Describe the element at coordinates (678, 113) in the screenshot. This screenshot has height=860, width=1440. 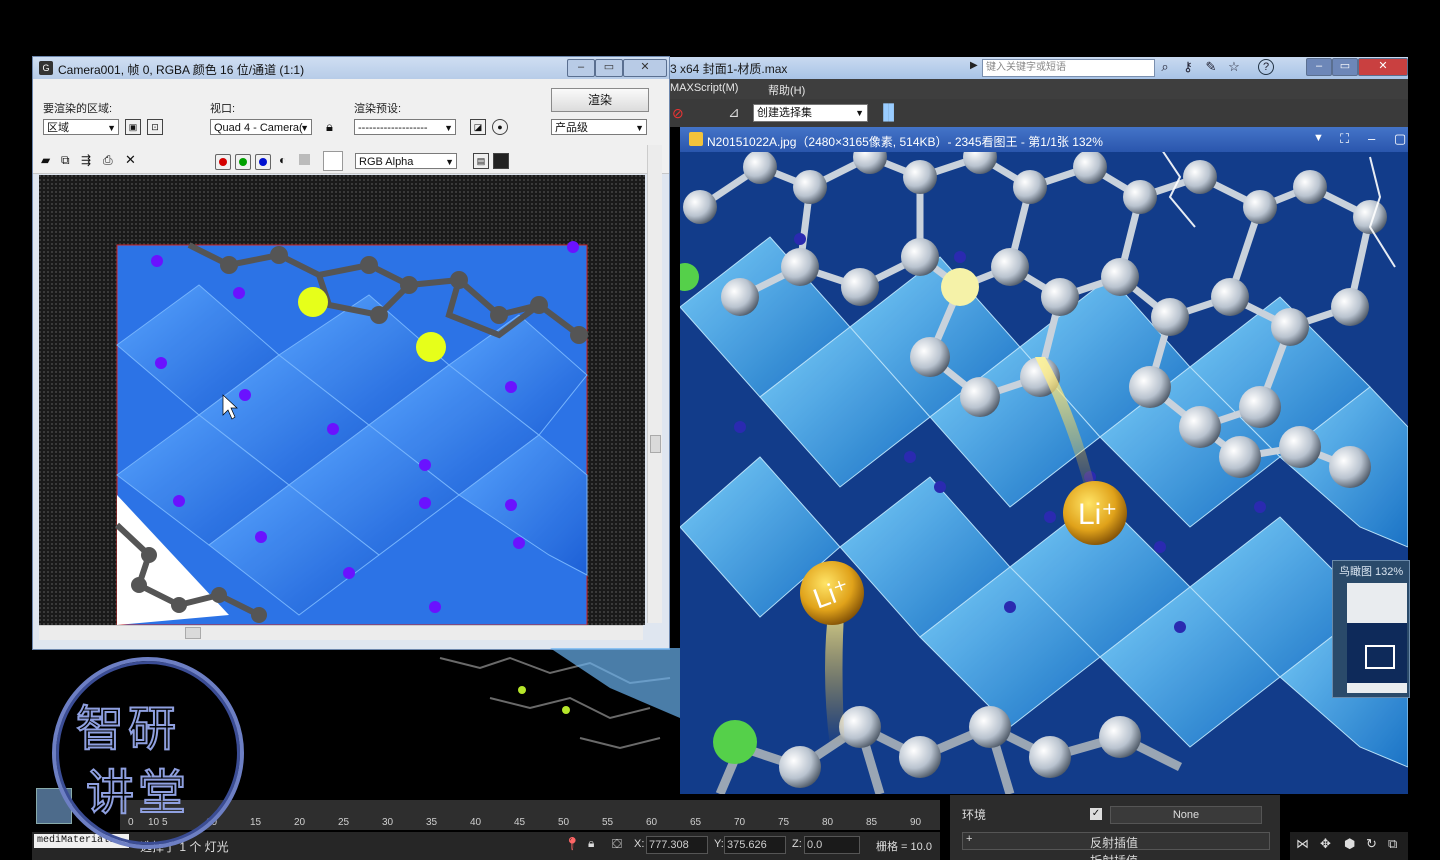
I see `snap-icon: ⊘` at that location.